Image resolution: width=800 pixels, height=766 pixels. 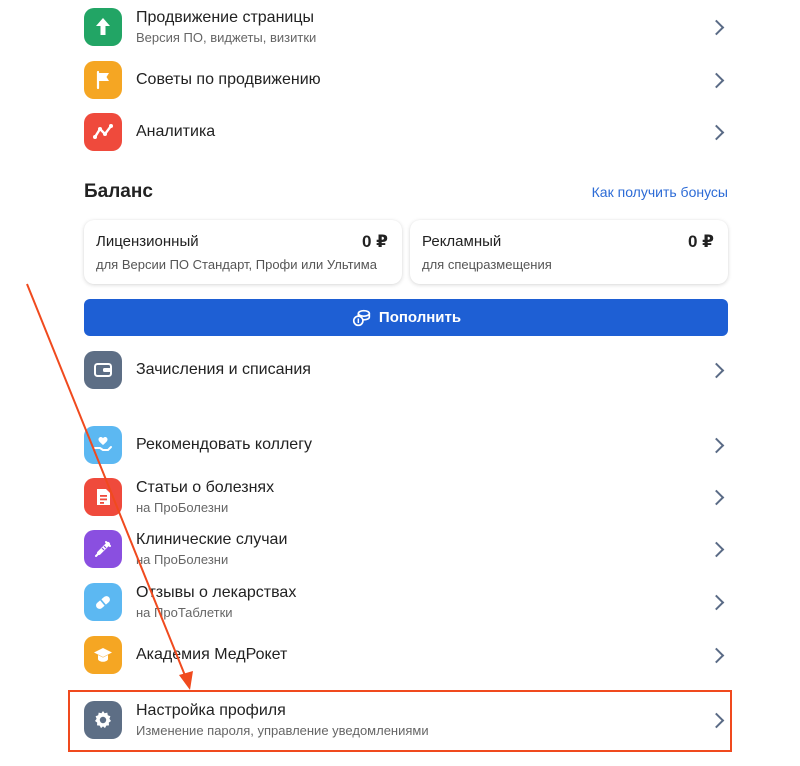 What do you see at coordinates (406, 602) in the screenshot?
I see `menu-item-drug-reviews: Отзывы о лекарствах на ПроТаблетки` at bounding box center [406, 602].